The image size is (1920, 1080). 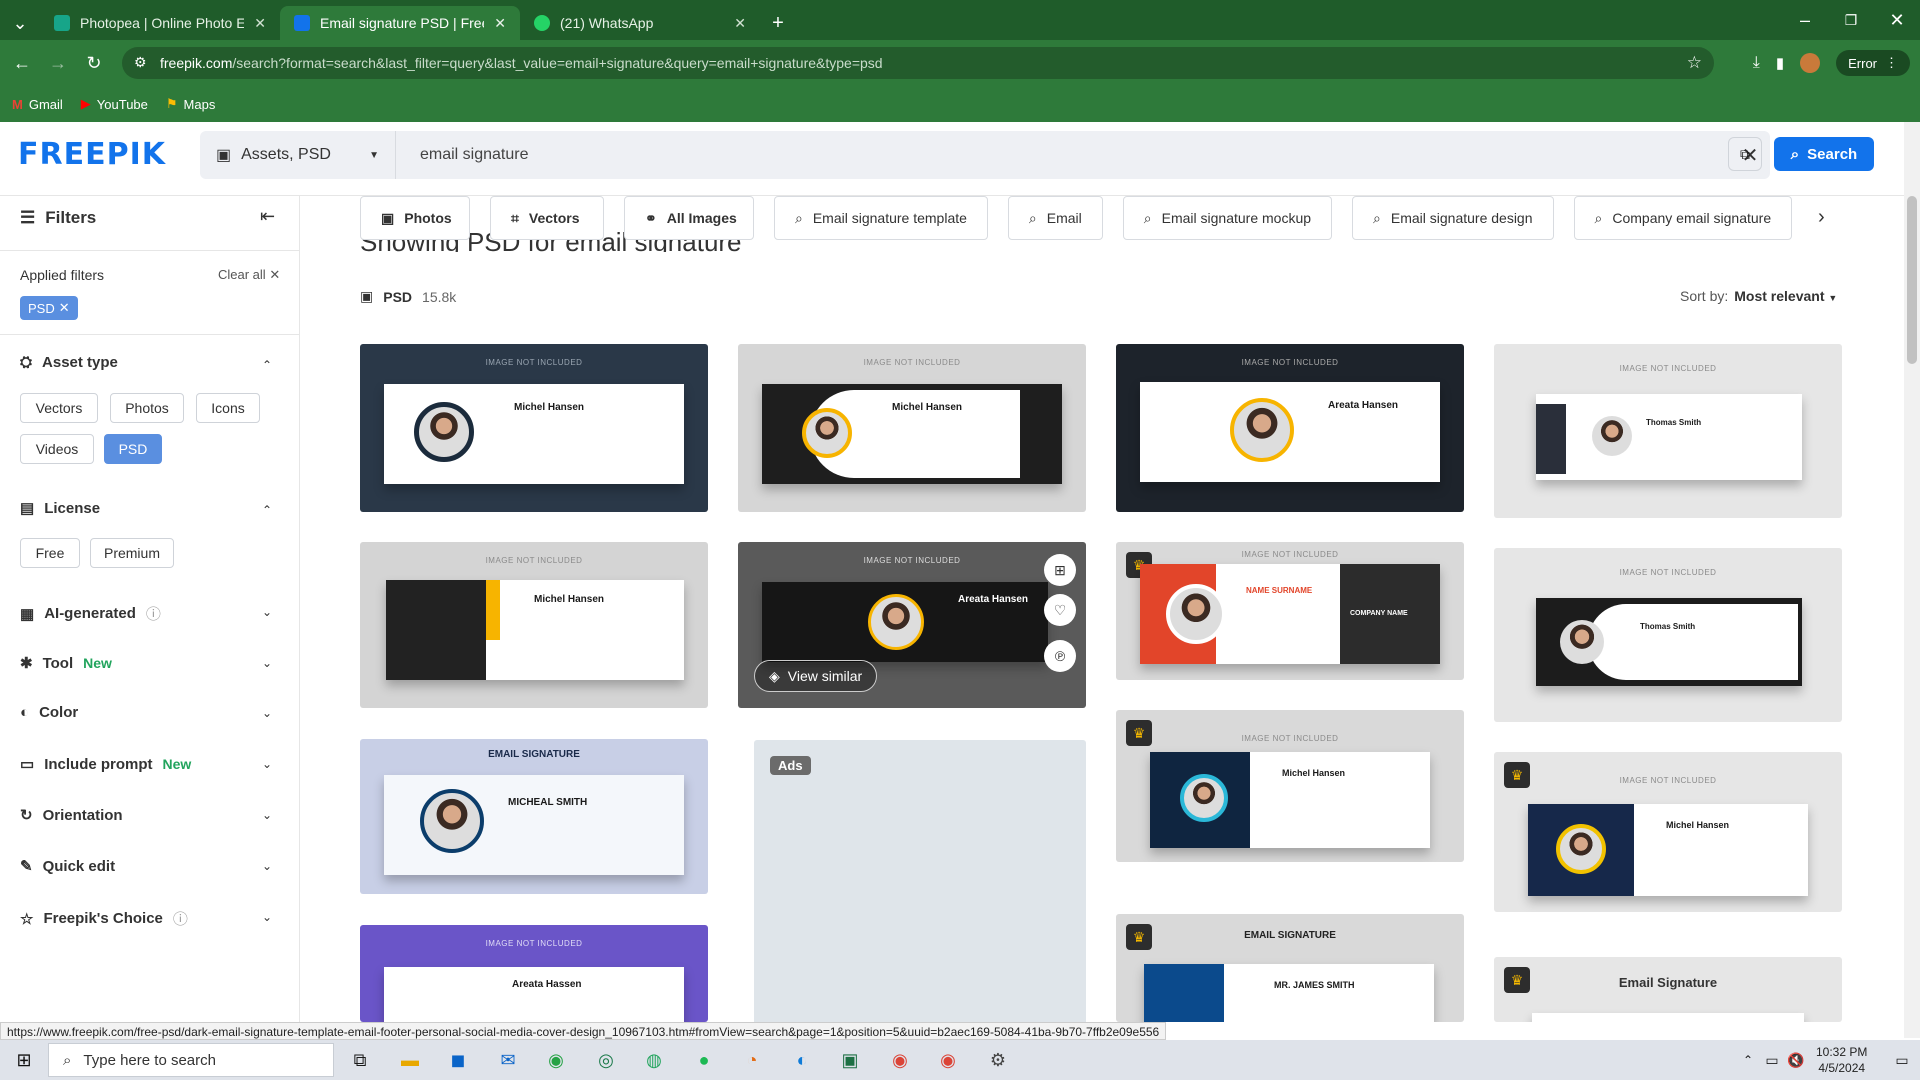 What do you see at coordinates (267, 216) in the screenshot?
I see `collapse-sidebar-icon: ⇤` at bounding box center [267, 216].